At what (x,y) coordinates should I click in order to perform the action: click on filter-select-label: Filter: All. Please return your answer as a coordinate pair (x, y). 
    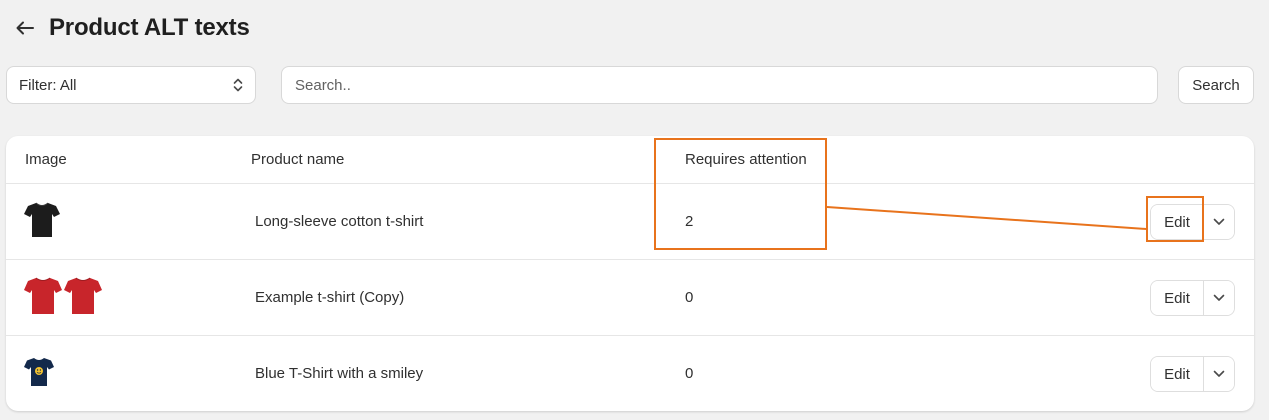
    Looking at the image, I should click on (48, 85).